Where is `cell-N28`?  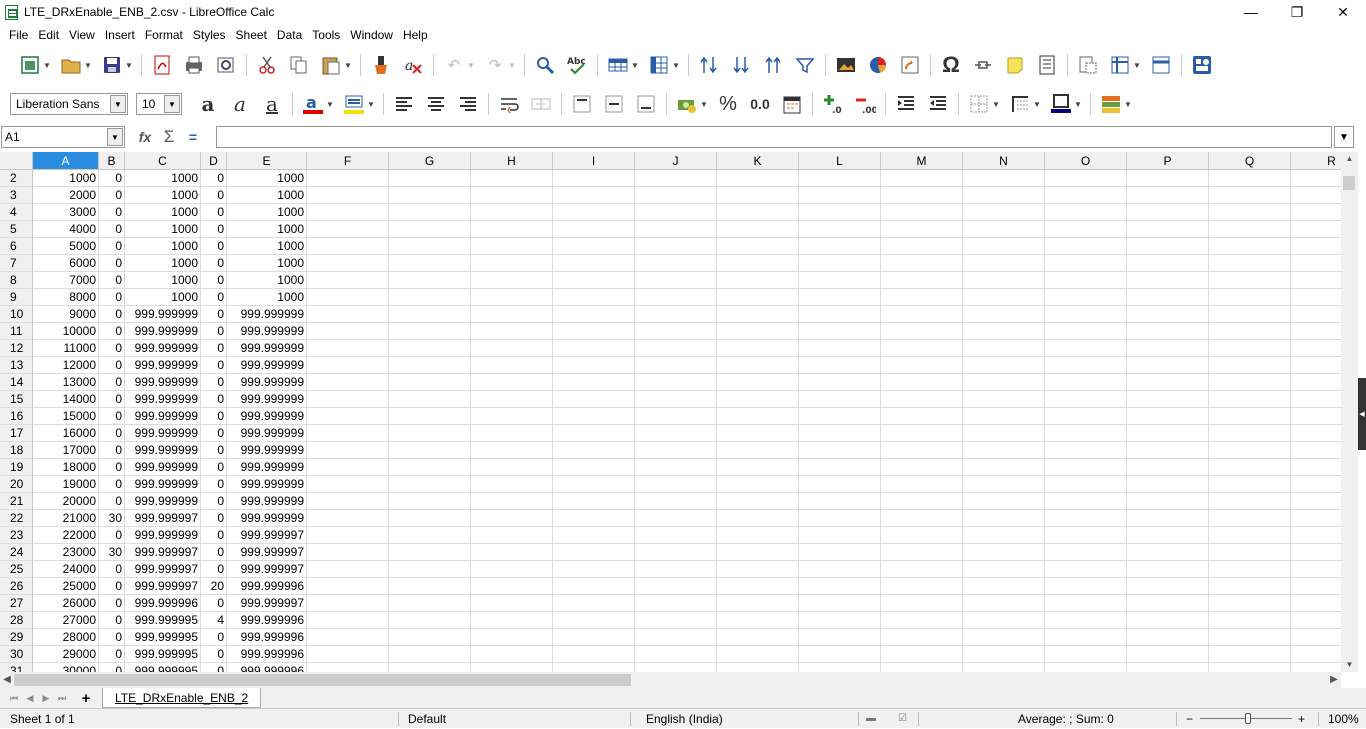
cell-N28 is located at coordinates (1004, 620).